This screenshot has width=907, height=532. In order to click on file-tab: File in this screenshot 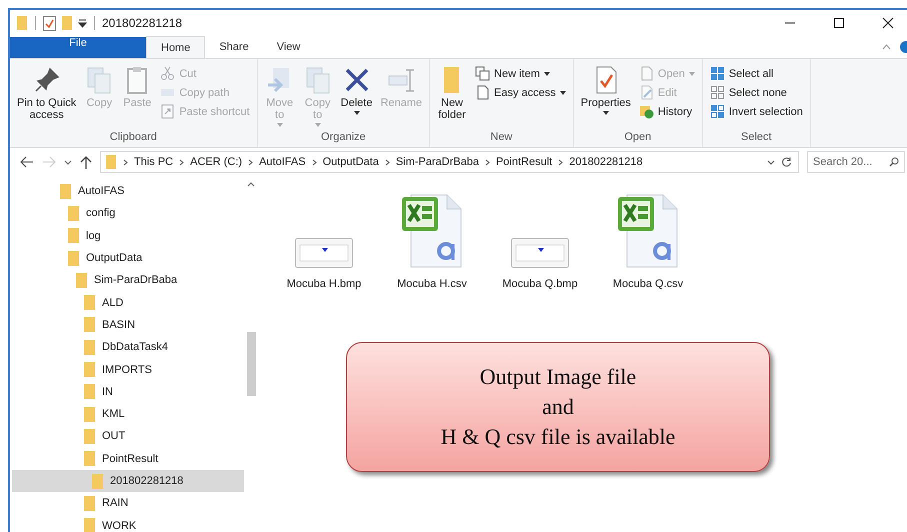, I will do `click(78, 47)`.